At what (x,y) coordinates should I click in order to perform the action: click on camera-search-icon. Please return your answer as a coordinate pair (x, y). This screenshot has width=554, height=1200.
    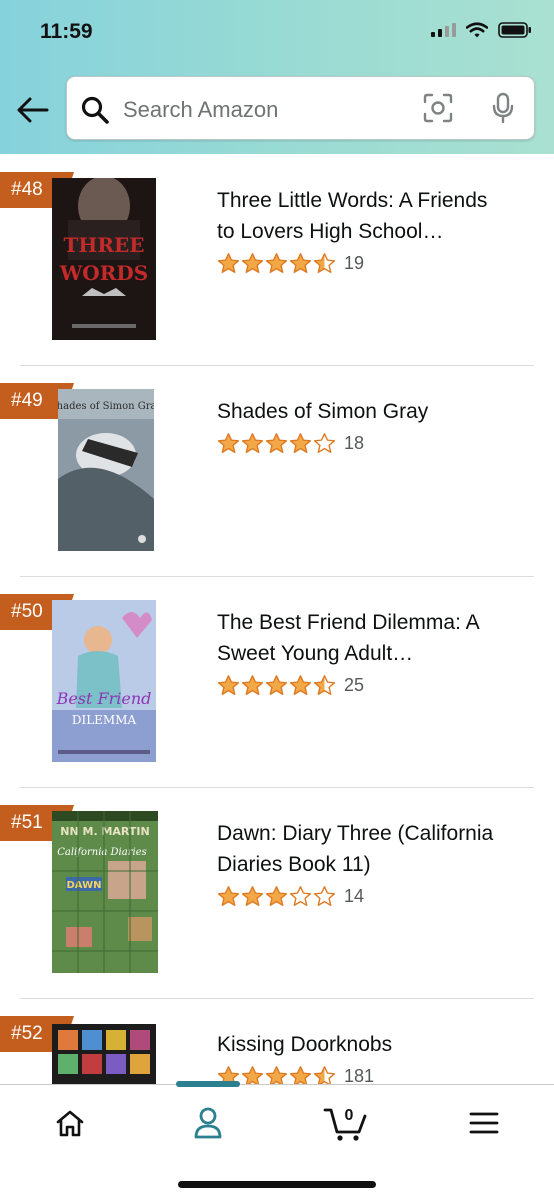
    Looking at the image, I should click on (438, 108).